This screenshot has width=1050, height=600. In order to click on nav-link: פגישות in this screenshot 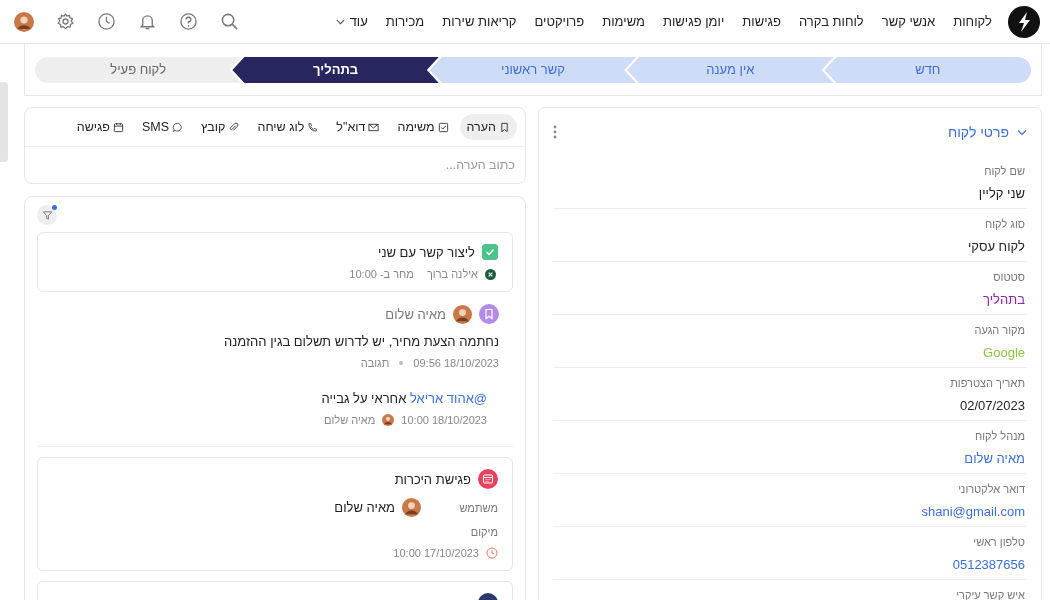, I will do `click(761, 21)`.